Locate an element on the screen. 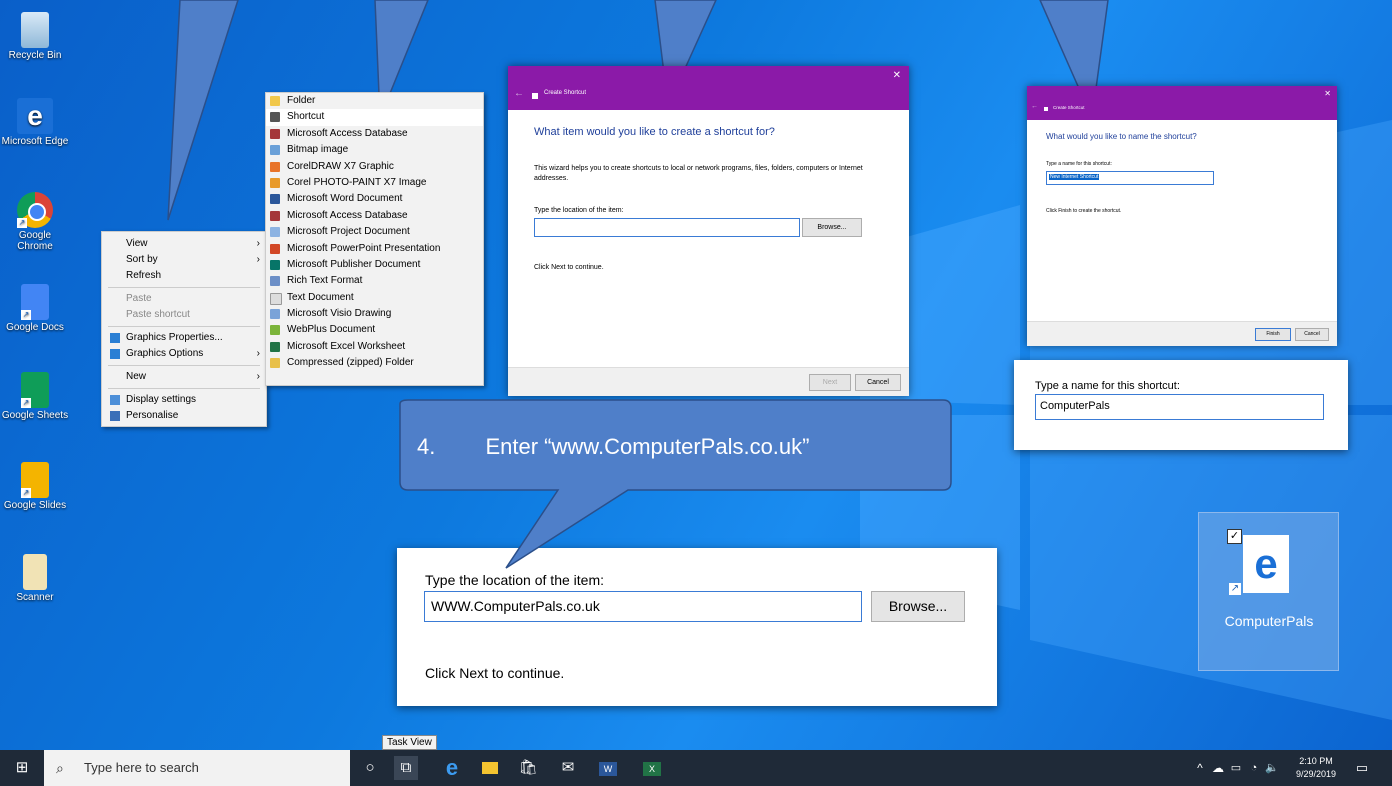 The width and height of the screenshot is (1392, 786). submenu-item-access: Microsoft Access Database is located at coordinates (374, 134).